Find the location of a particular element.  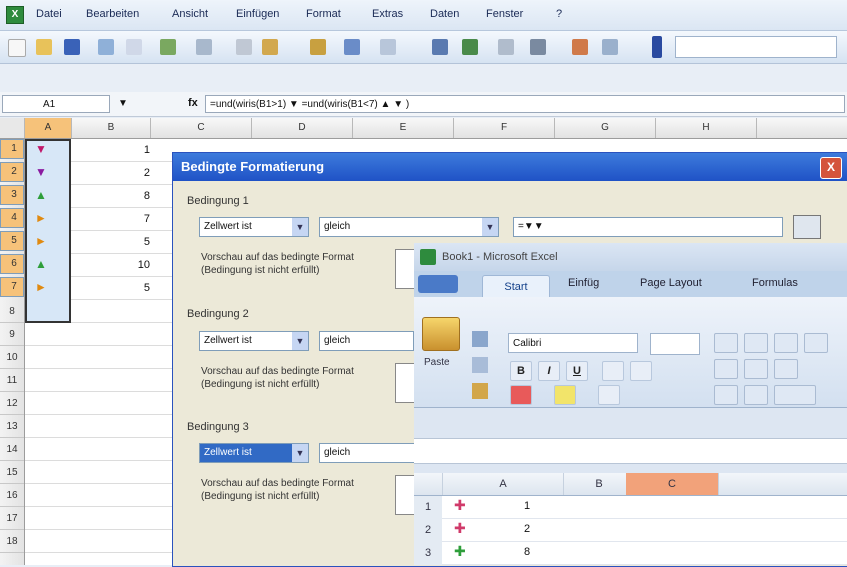

menu-item-help: ? is located at coordinates (559, 14).